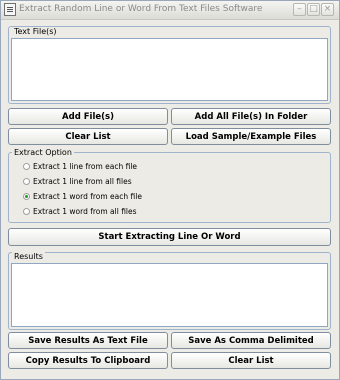 The image size is (340, 380). What do you see at coordinates (299, 9) in the screenshot?
I see `minimize-button: –` at bounding box center [299, 9].